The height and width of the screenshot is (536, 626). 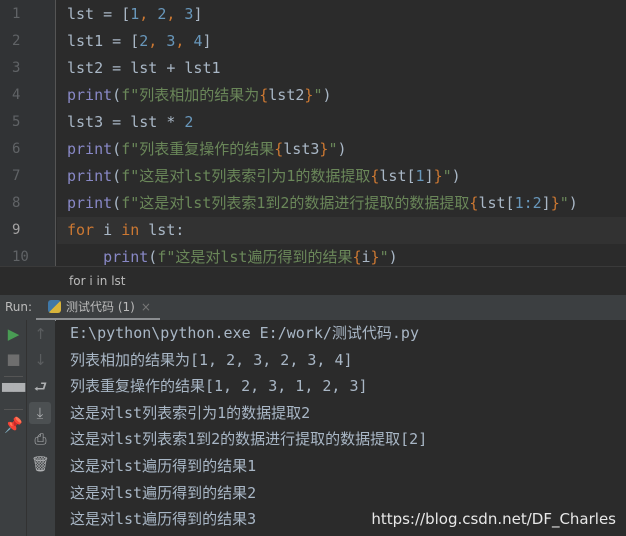 What do you see at coordinates (219, 386) in the screenshot?
I see `console-line: 列表重复操作的结果[1, 2, 3, 1, 2, 3]` at bounding box center [219, 386].